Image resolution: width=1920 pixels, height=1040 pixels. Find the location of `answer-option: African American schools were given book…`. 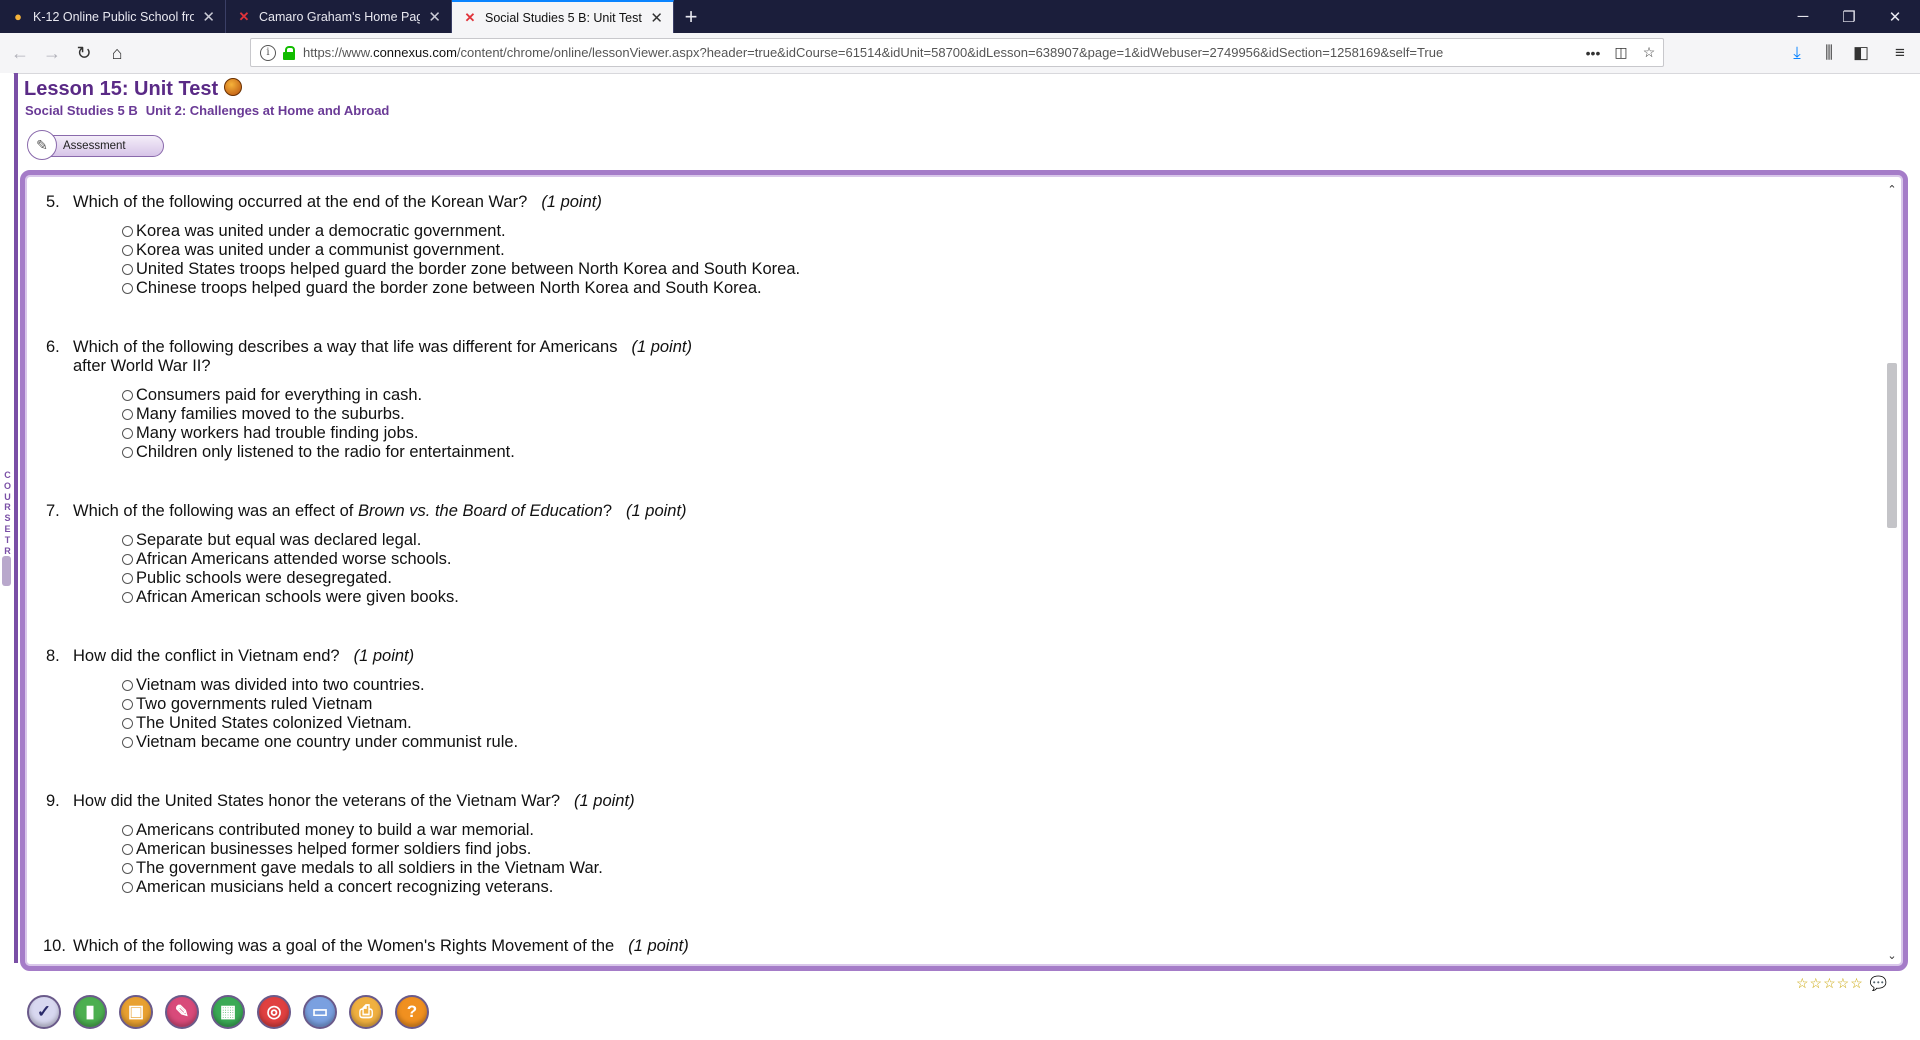

answer-option: African American schools were given book… is located at coordinates (584, 597).